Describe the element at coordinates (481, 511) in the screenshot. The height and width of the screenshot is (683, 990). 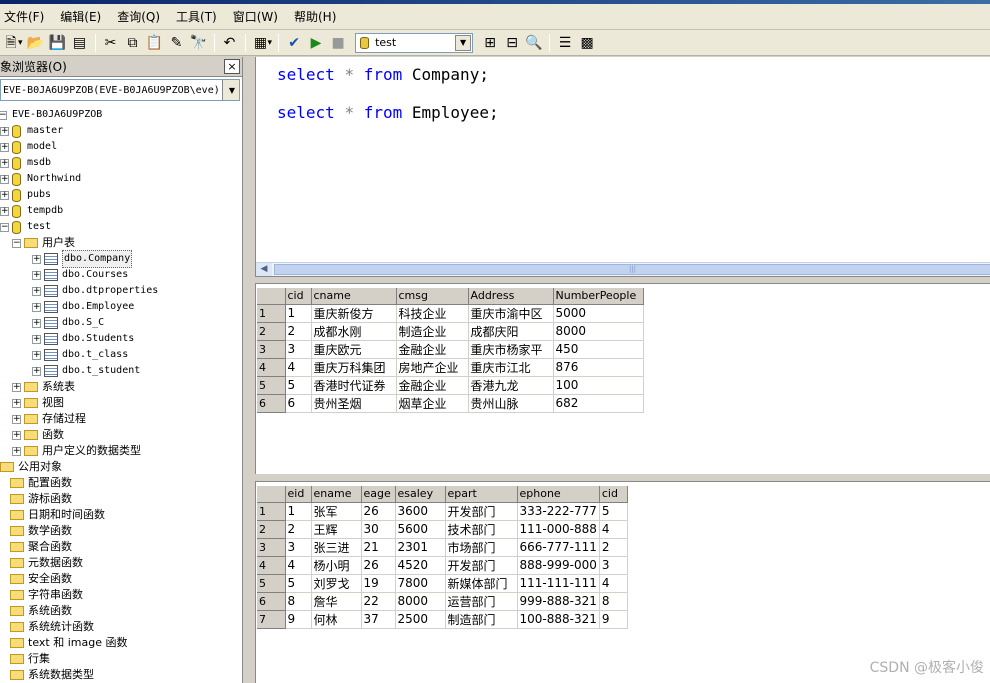
I see `table-cell: 开发部门` at that location.